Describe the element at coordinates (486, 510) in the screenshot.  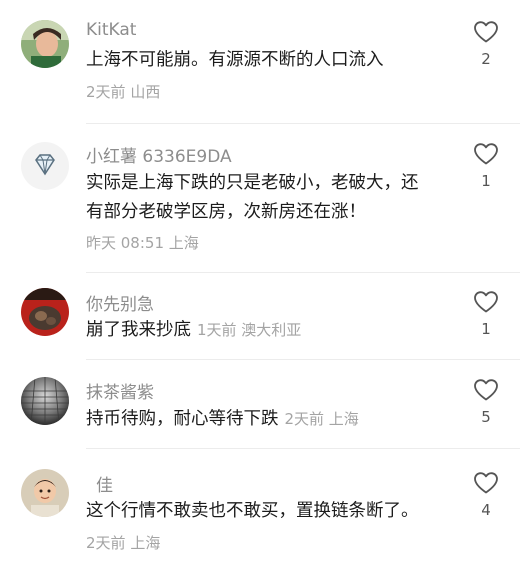
I see `like-count: 4` at that location.